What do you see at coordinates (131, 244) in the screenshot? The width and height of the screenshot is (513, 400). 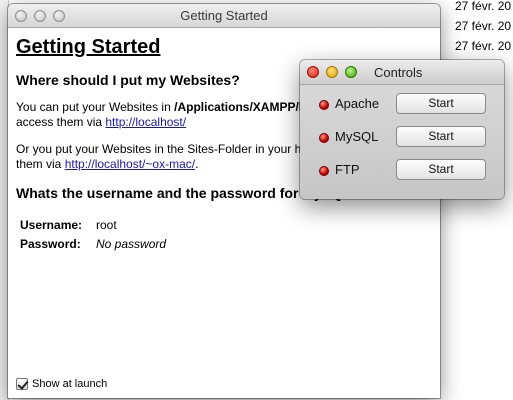 I see `password-value: No password` at bounding box center [131, 244].